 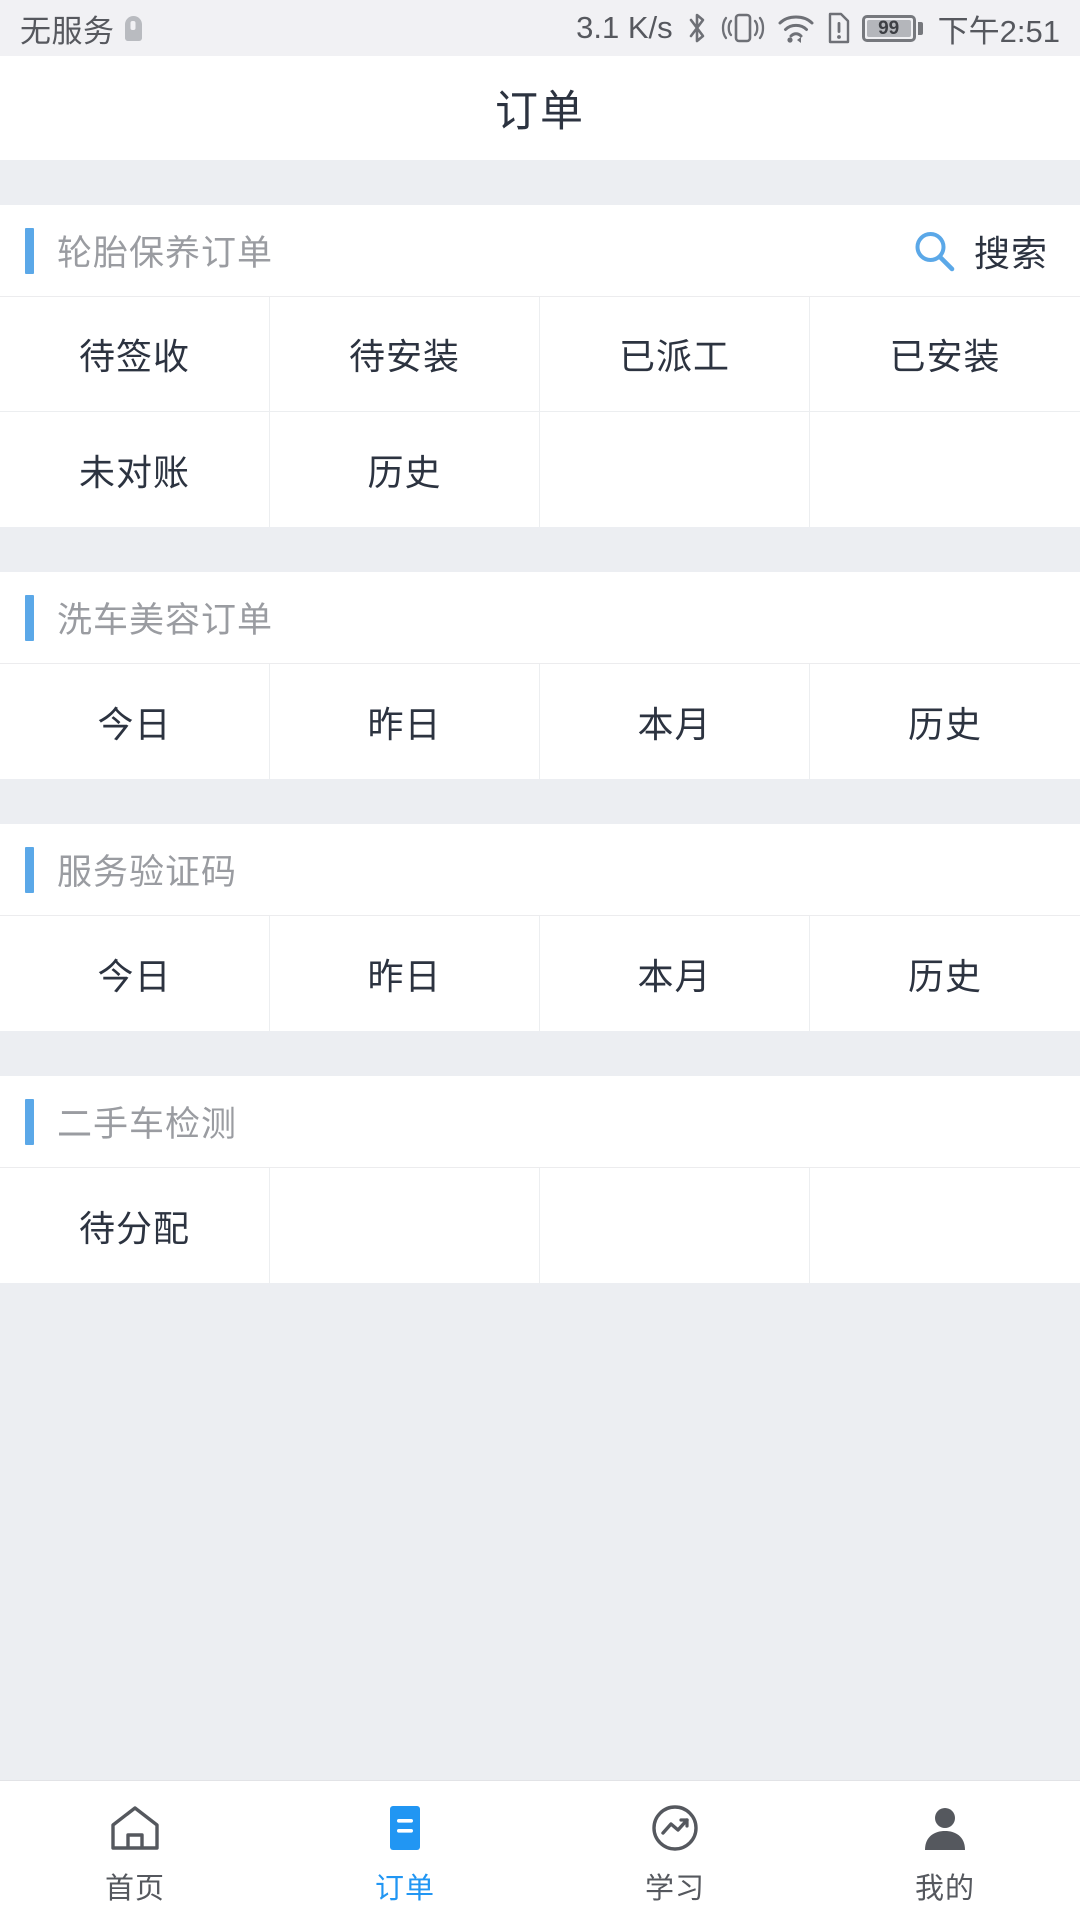 I want to click on section-card-car-wash: 洗车美容订单 今日 昨日 本月 历史, so click(x=540, y=675).